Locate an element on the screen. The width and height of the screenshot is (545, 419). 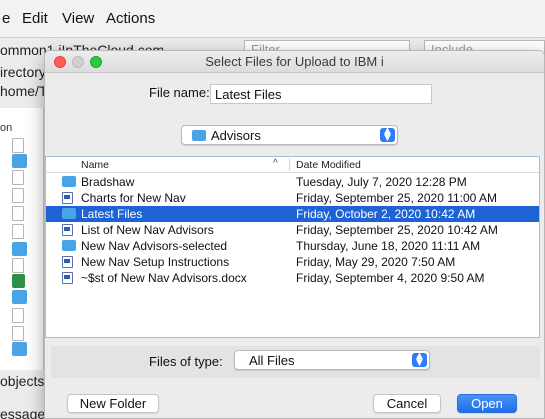
background-objects-label: objects is located at coordinates (22, 381).